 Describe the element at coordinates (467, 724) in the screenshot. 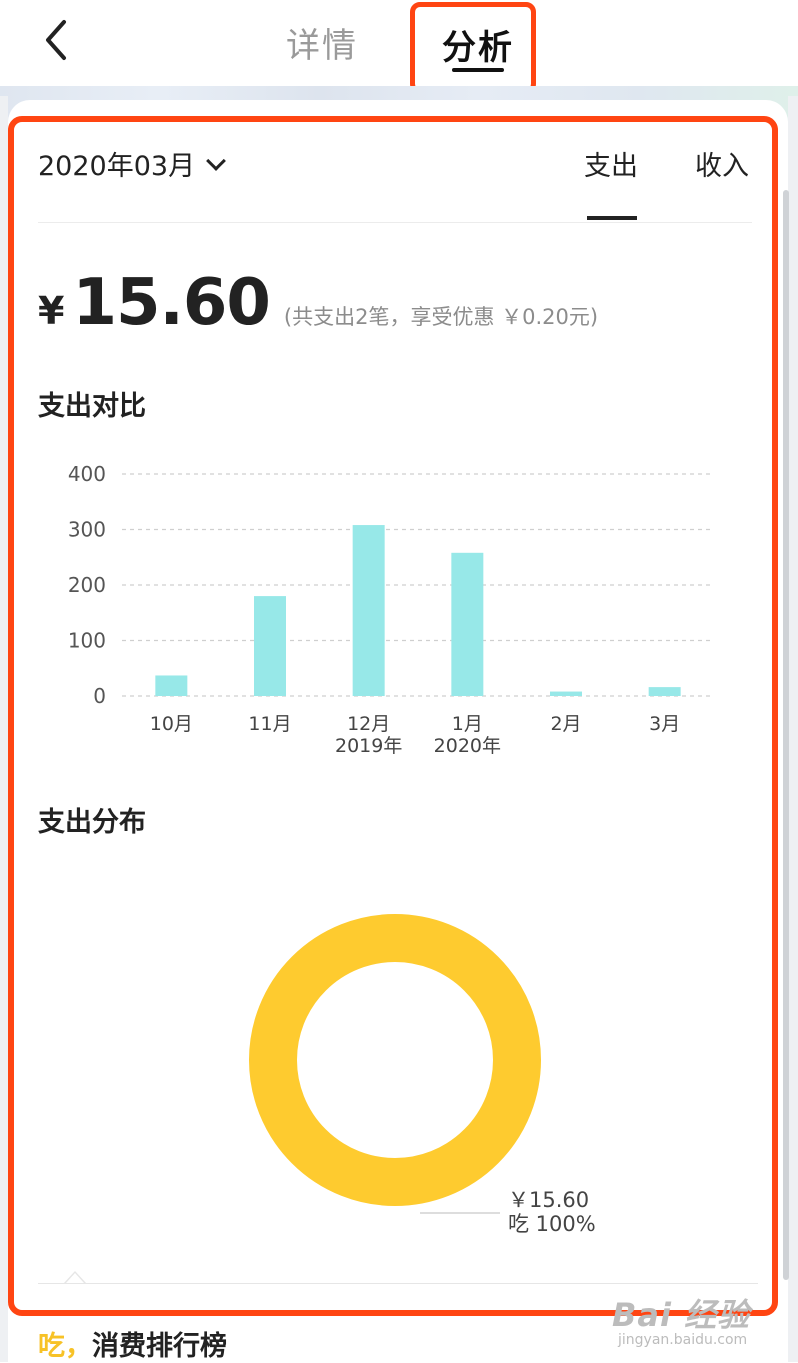

I see `x-tick-label: 1月` at that location.